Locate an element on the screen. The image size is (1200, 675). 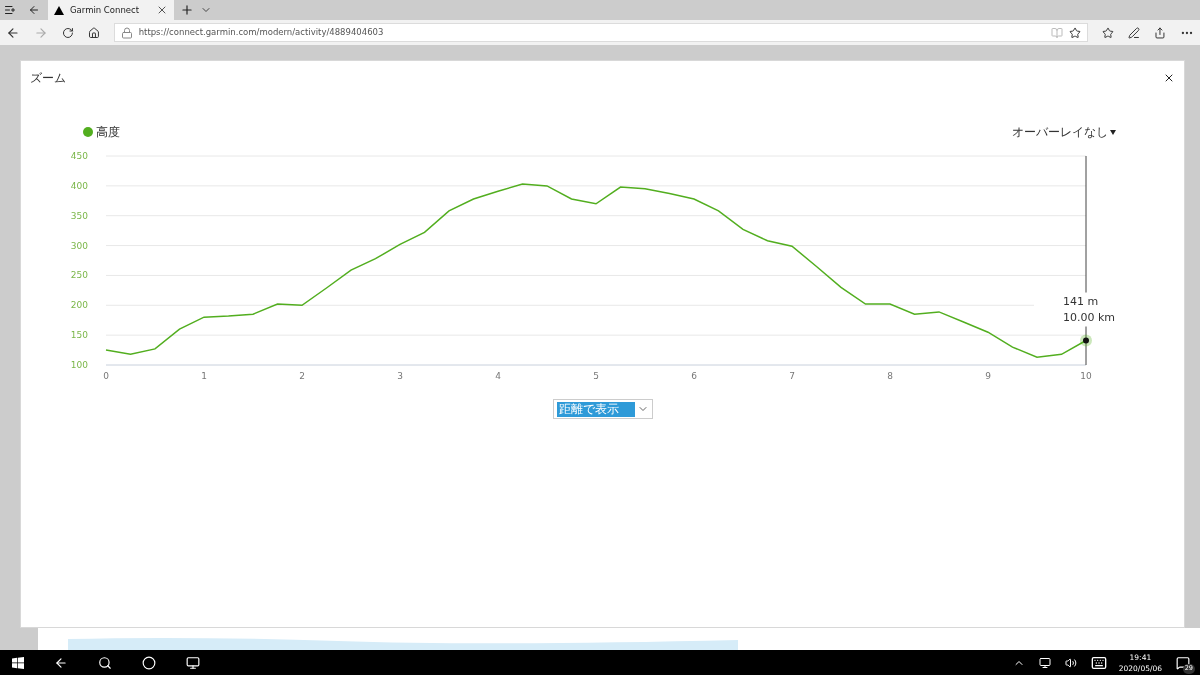
legend-label: 高度 is located at coordinates (108, 132).